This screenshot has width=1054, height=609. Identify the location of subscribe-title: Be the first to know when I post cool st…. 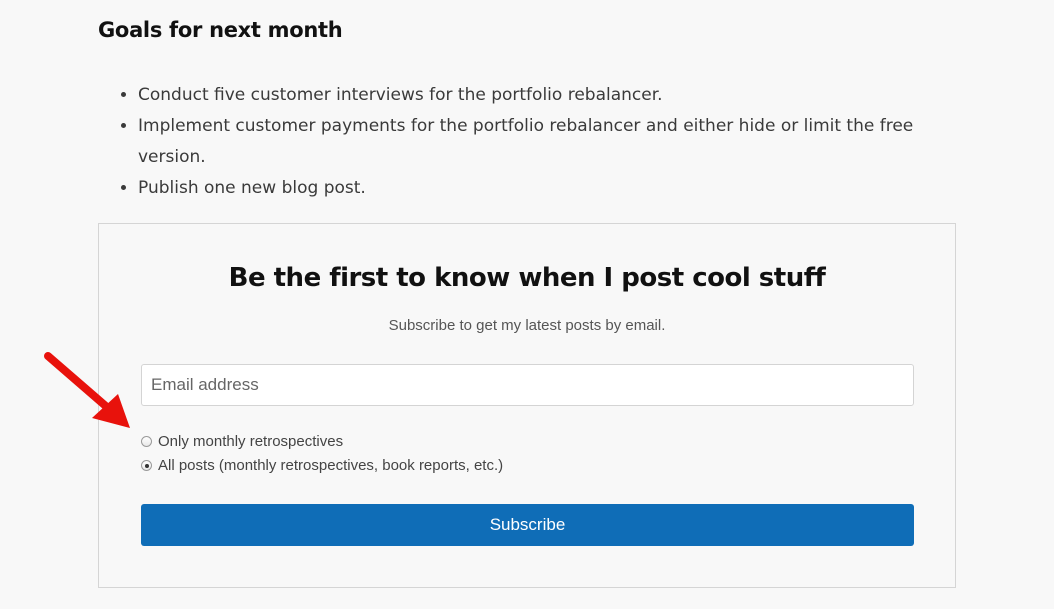
(527, 278).